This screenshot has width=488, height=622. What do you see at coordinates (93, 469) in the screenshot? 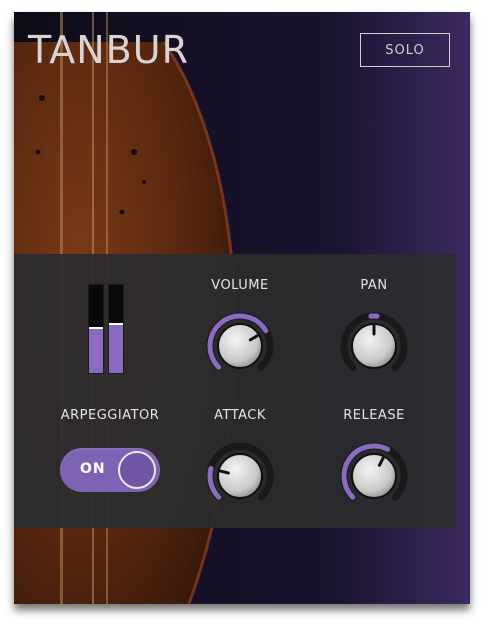
I see `arpeggiator-toggle-label: ON` at bounding box center [93, 469].